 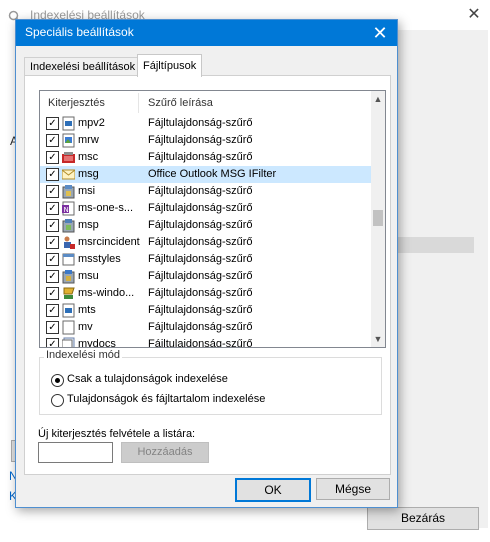 I want to click on list-item: ✓ msu Fájltulajdonság-szűrő, so click(x=205, y=276).